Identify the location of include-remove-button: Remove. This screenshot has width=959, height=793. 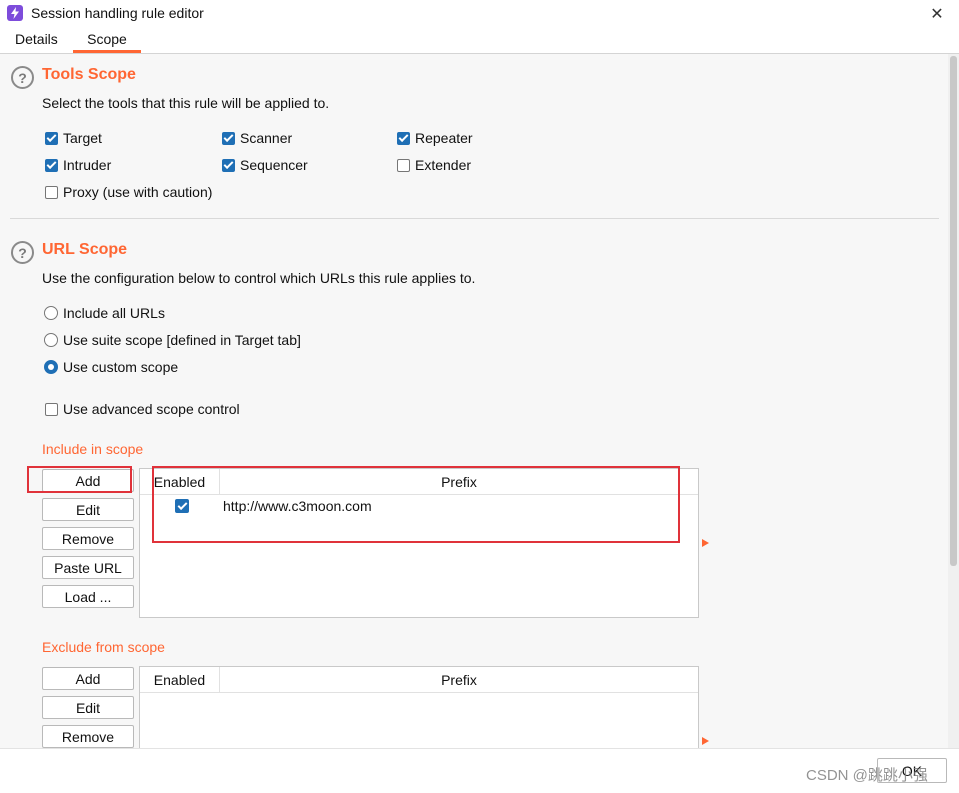
(88, 538).